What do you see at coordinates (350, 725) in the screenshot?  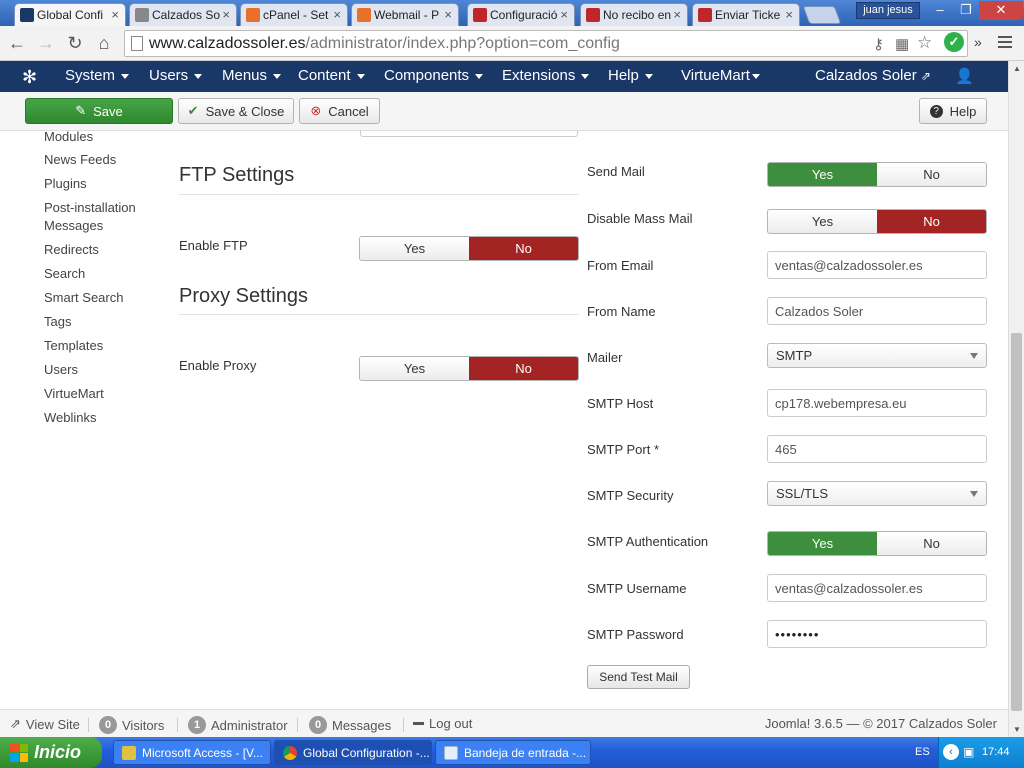 I see `messages-status: 0 Messages` at bounding box center [350, 725].